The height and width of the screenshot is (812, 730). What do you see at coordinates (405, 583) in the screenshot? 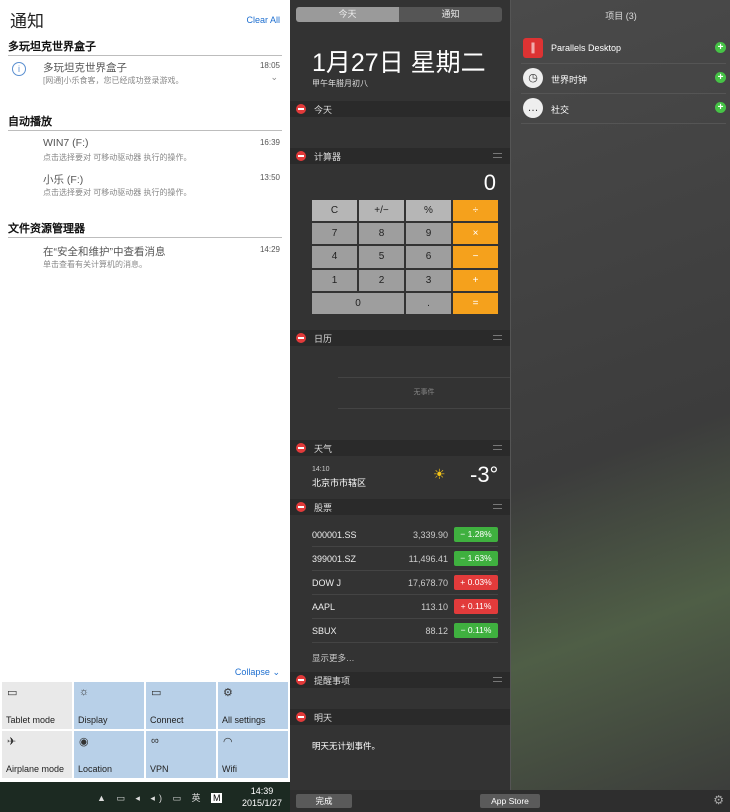
I see `stock-row: DOW J 17,678.70 + 0.03%` at bounding box center [405, 583].